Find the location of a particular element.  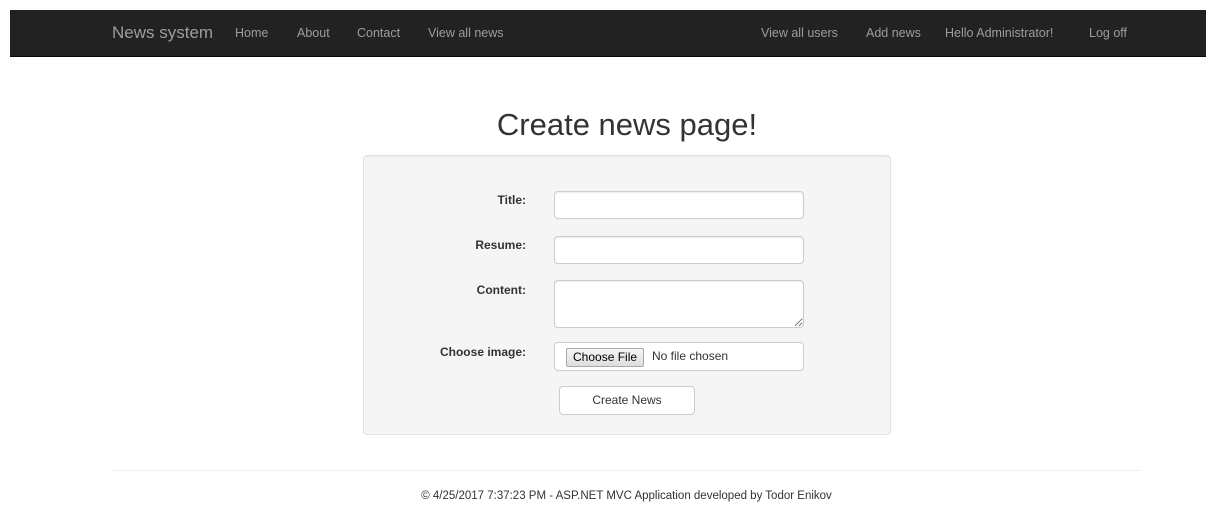

content-label: Content: is located at coordinates (501, 290).